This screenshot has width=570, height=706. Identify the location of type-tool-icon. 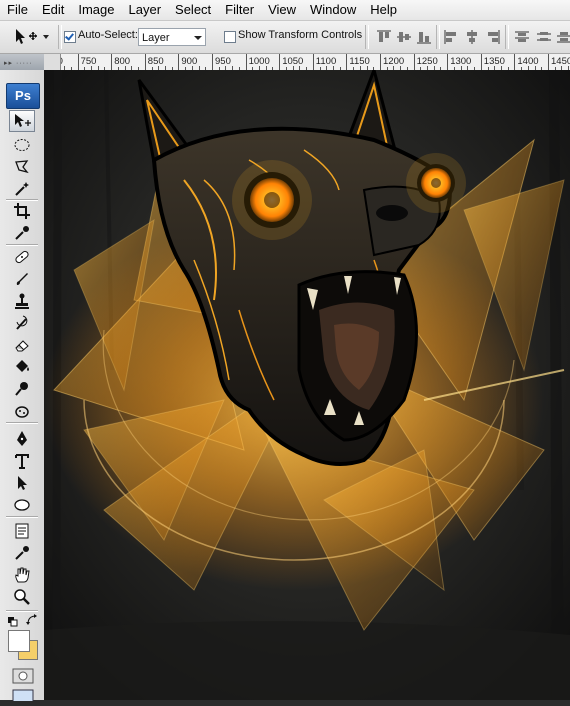
(22, 461).